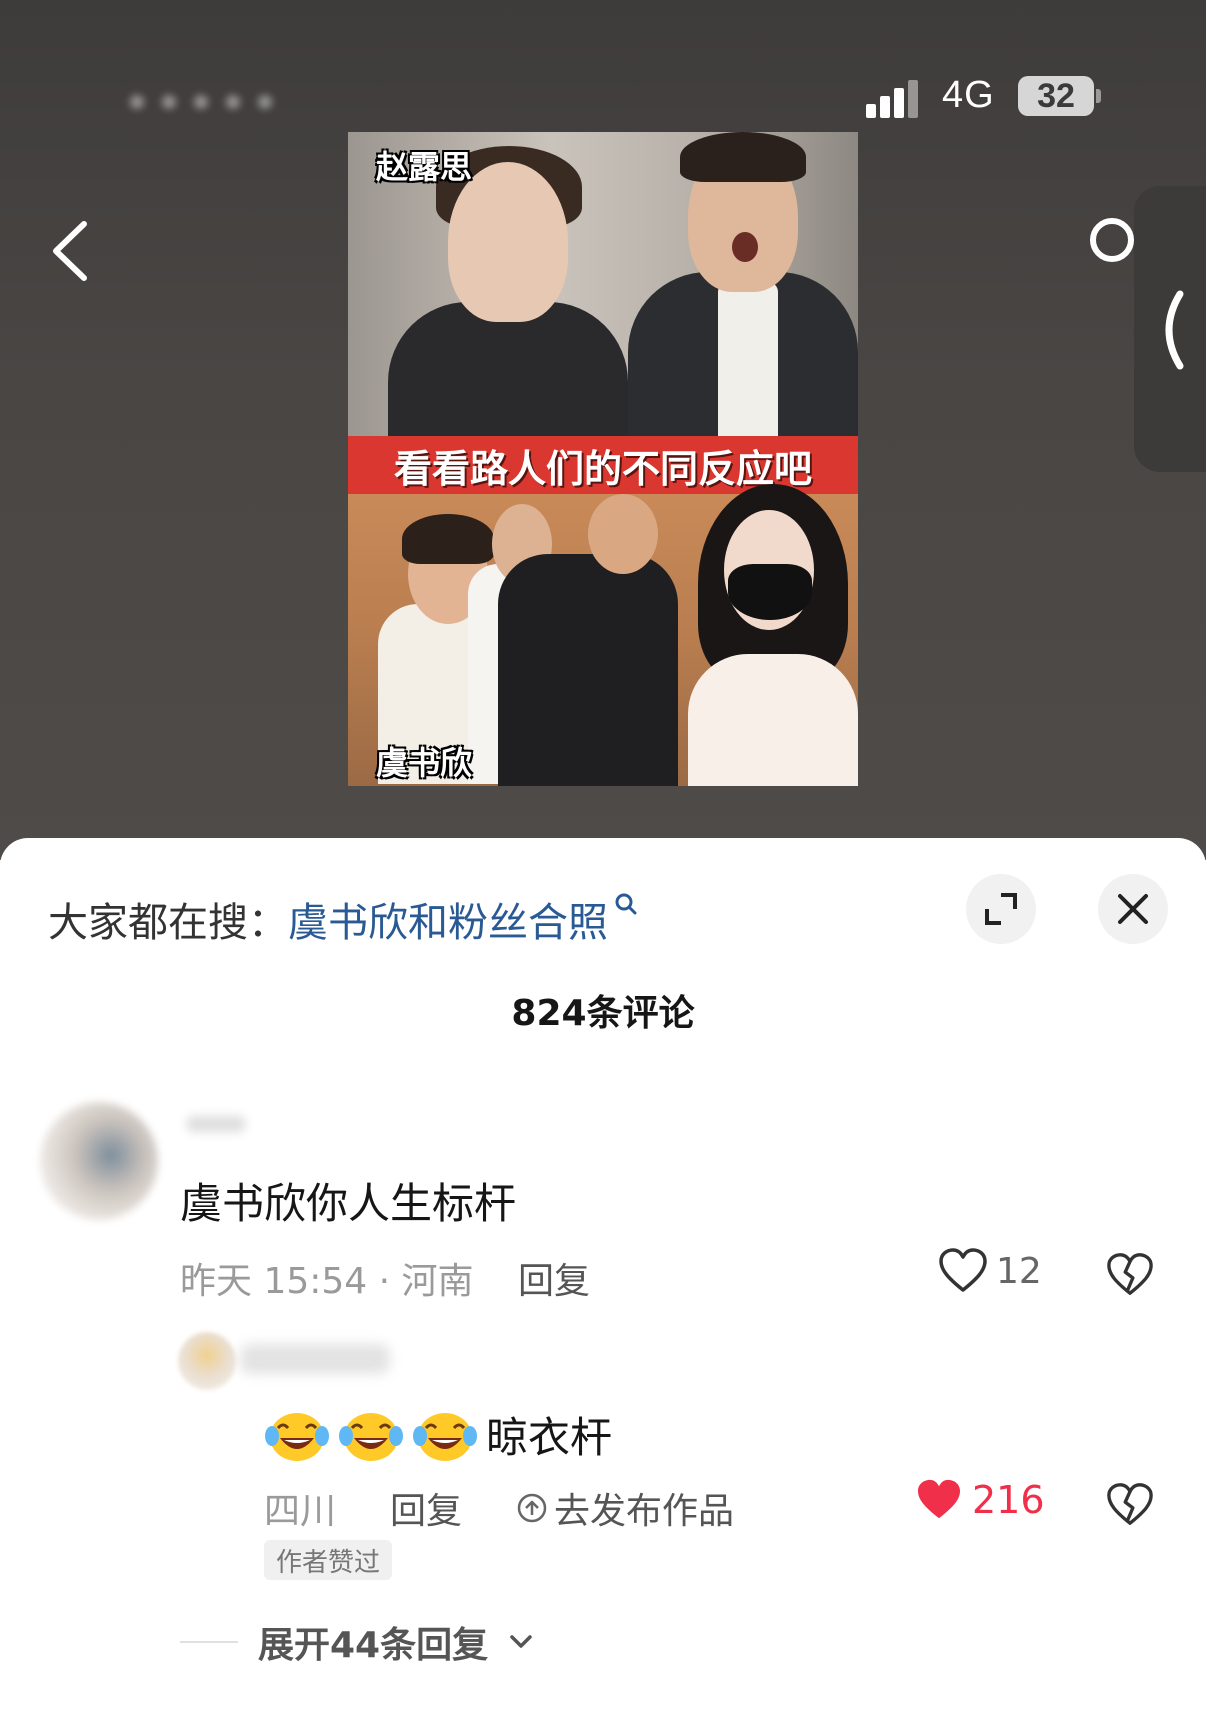  What do you see at coordinates (220, 102) in the screenshot?
I see `status-time-blurred` at bounding box center [220, 102].